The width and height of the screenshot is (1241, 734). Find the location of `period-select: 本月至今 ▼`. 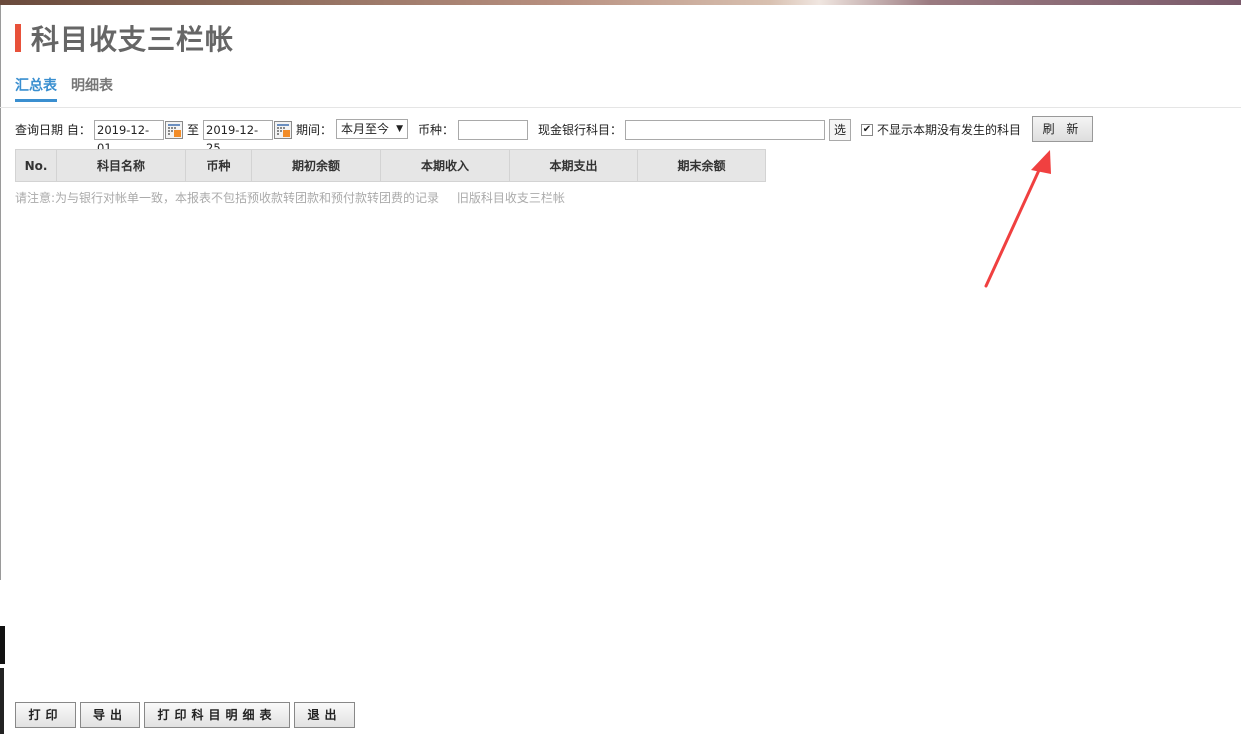

period-select: 本月至今 ▼ is located at coordinates (372, 129).